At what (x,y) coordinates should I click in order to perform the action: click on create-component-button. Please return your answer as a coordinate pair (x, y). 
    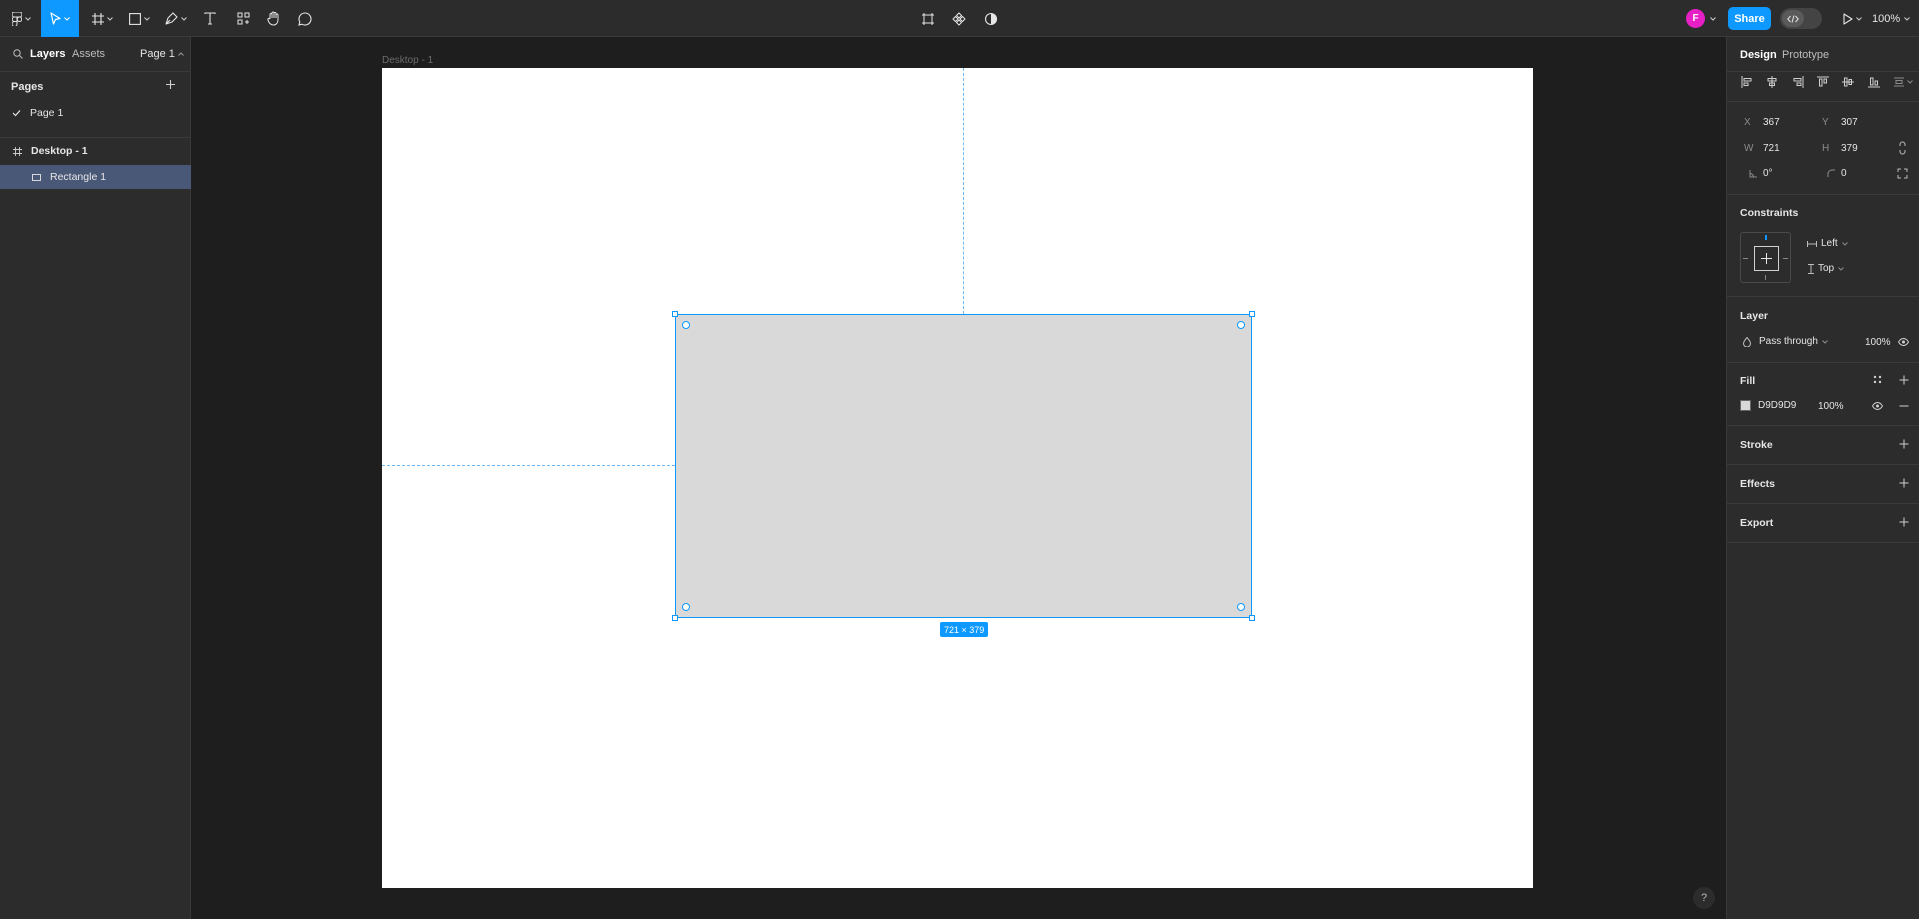
    Looking at the image, I should click on (959, 18).